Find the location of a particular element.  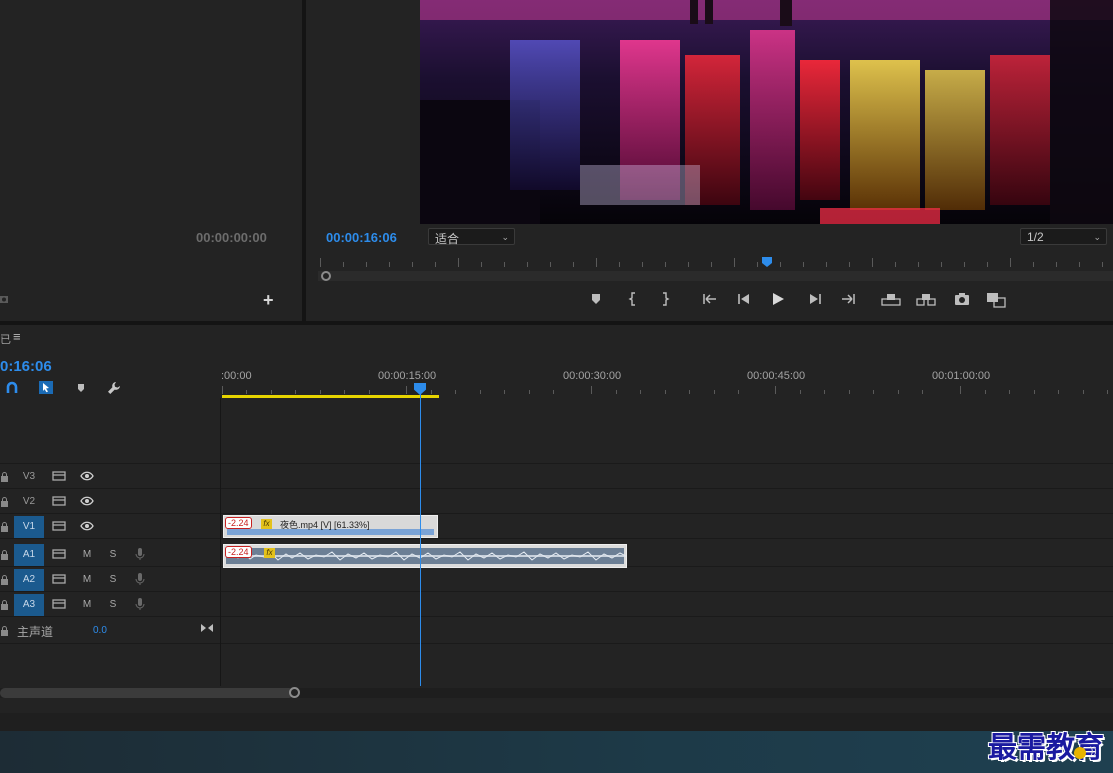

program-time-ruler is located at coordinates (715, 263).